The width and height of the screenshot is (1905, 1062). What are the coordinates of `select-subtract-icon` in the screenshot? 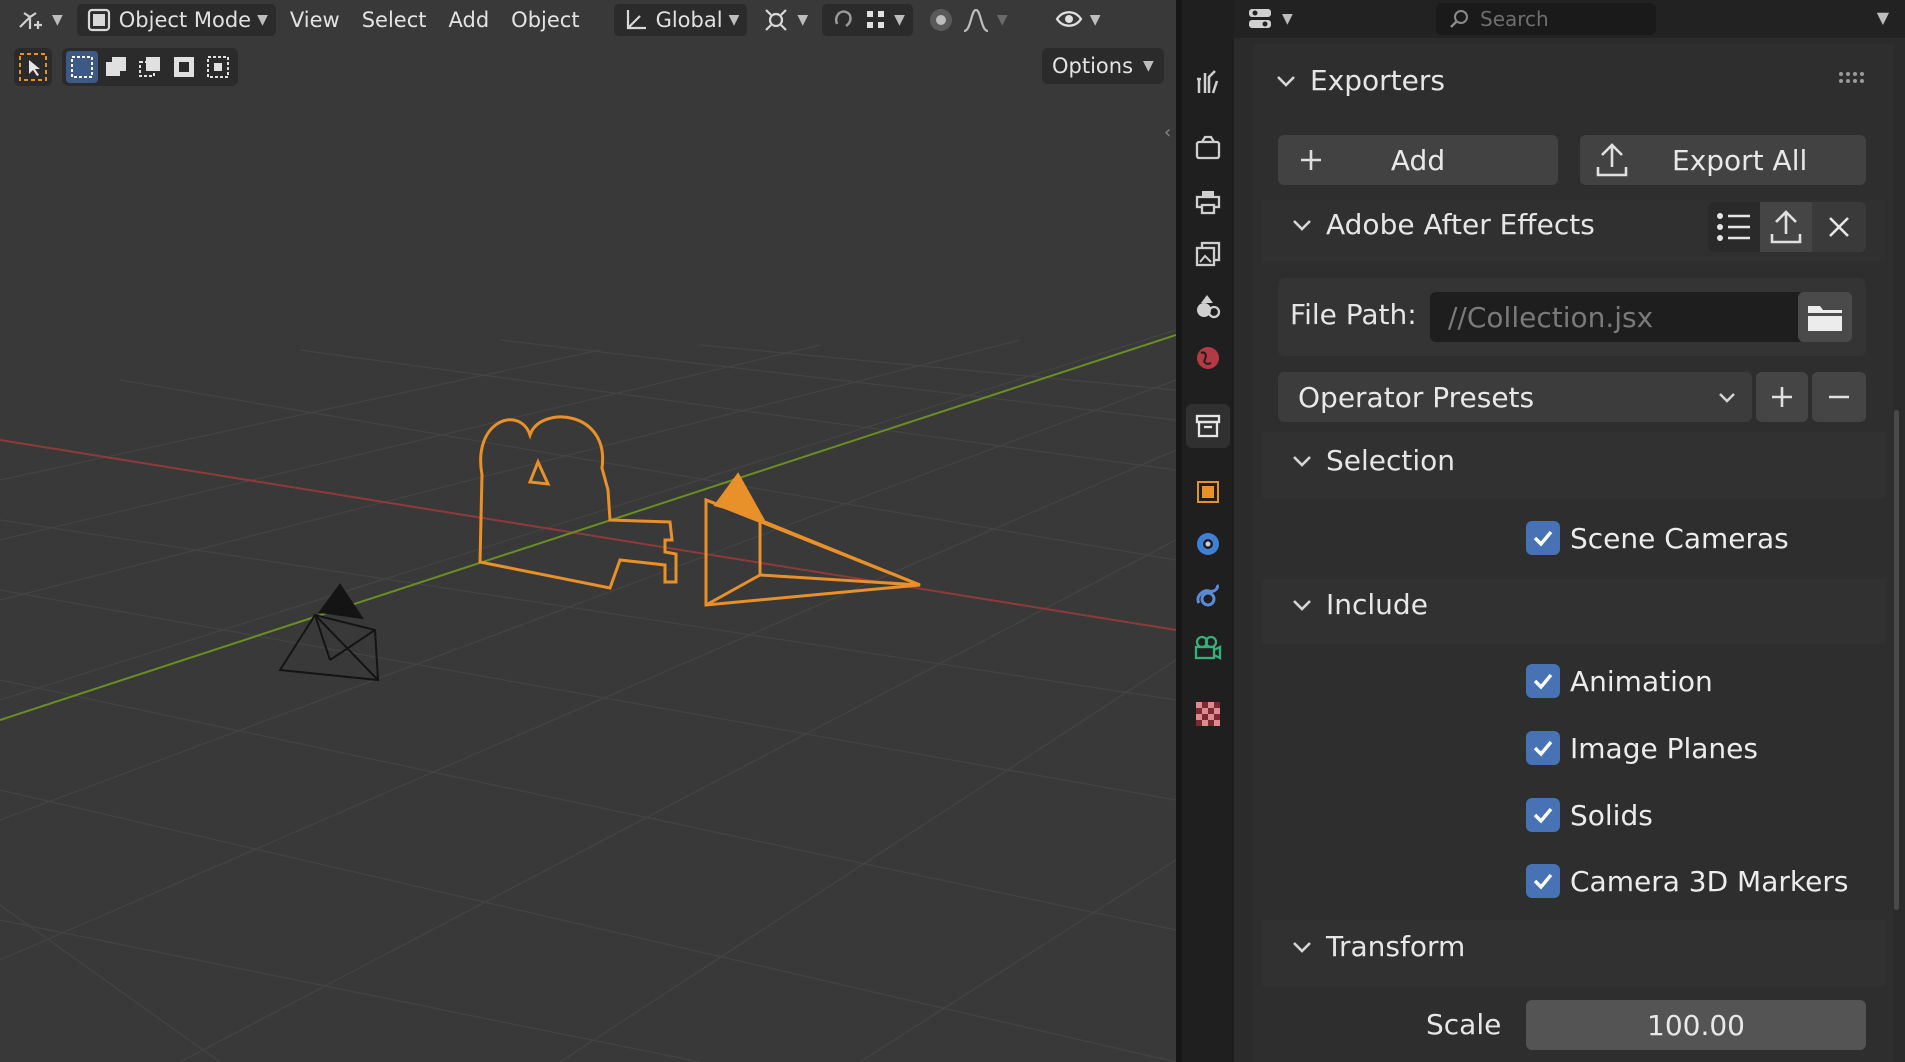 It's located at (149, 67).